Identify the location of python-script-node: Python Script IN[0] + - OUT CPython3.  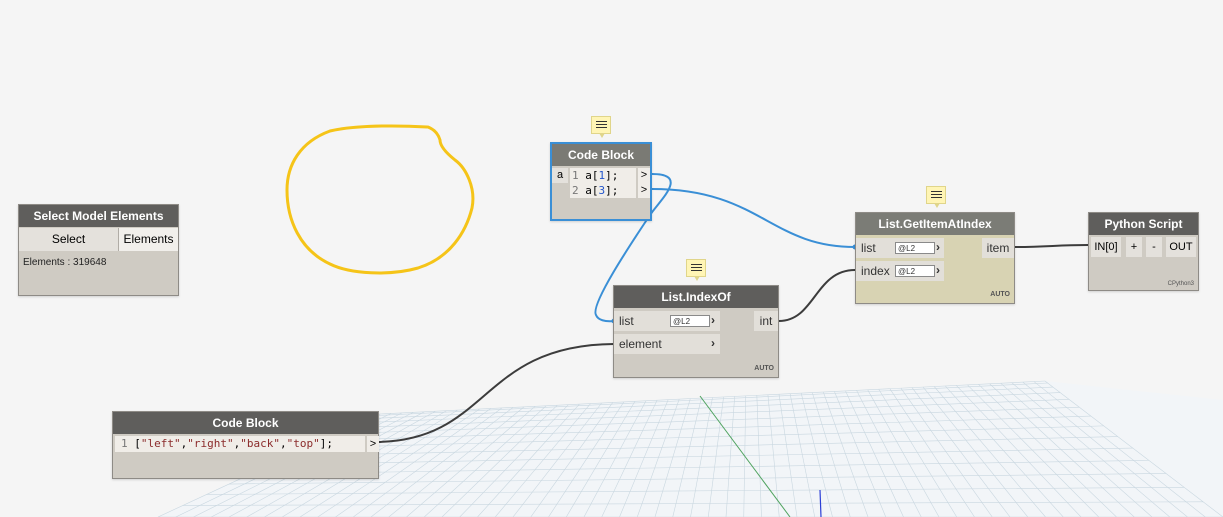
(1143, 251).